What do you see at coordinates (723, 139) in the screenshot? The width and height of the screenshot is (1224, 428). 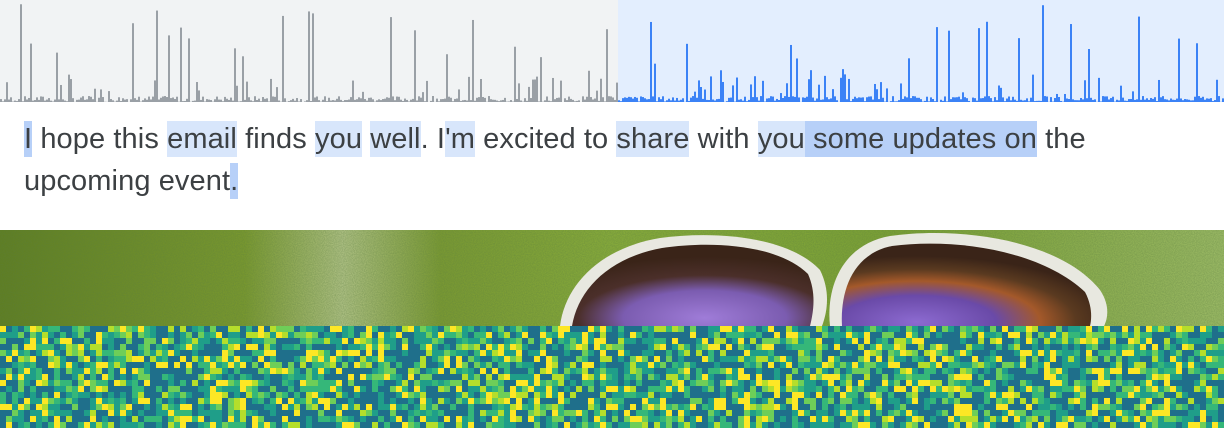 I see `transcript-word: with` at bounding box center [723, 139].